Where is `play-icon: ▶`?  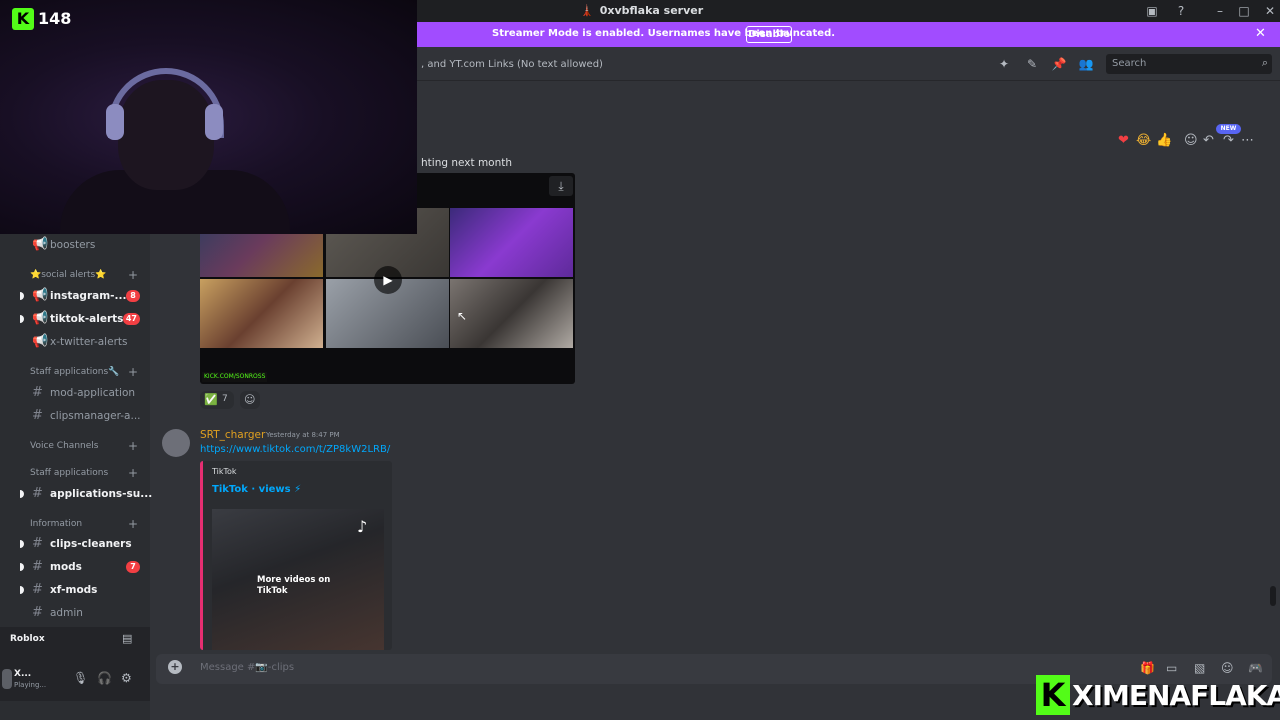
play-icon: ▶ is located at coordinates (388, 280).